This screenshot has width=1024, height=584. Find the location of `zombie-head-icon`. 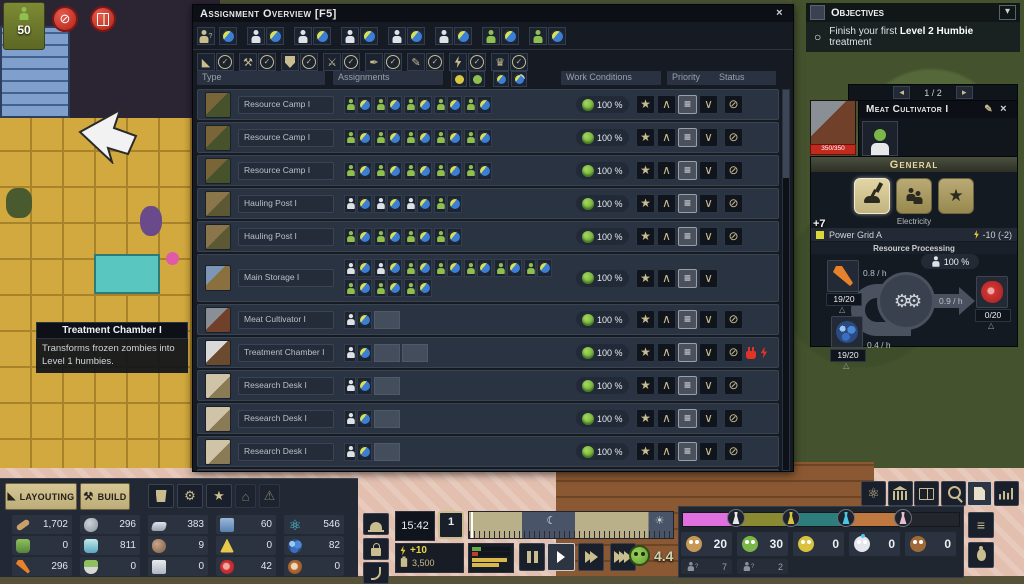

zombie-head-icon is located at coordinates (477, 79).